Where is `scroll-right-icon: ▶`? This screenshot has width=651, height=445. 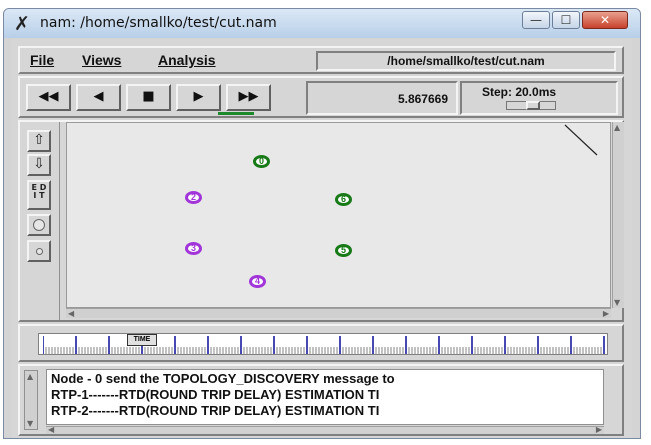
scroll-right-icon: ▶ is located at coordinates (606, 313).